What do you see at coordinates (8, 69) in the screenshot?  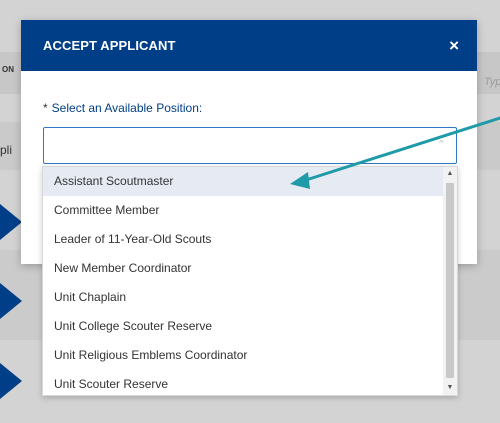 I see `background-column-header: ON` at bounding box center [8, 69].